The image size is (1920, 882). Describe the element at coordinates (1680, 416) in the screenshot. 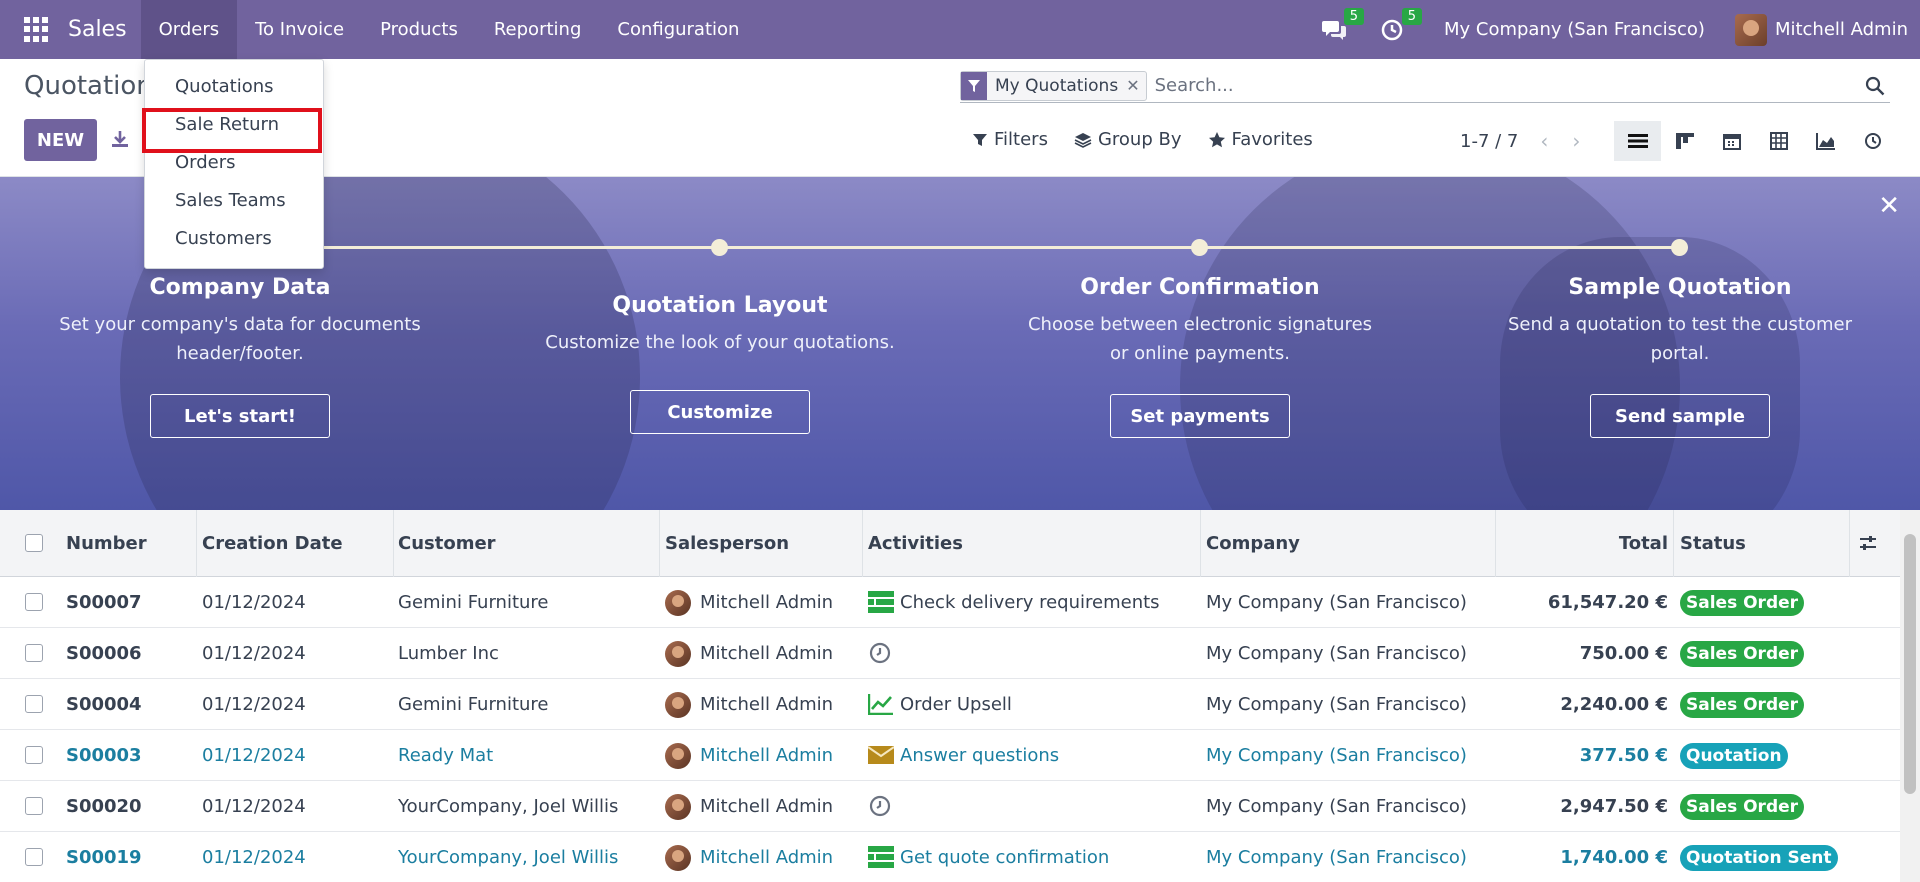

I see `send-sample-button: Send sample` at that location.